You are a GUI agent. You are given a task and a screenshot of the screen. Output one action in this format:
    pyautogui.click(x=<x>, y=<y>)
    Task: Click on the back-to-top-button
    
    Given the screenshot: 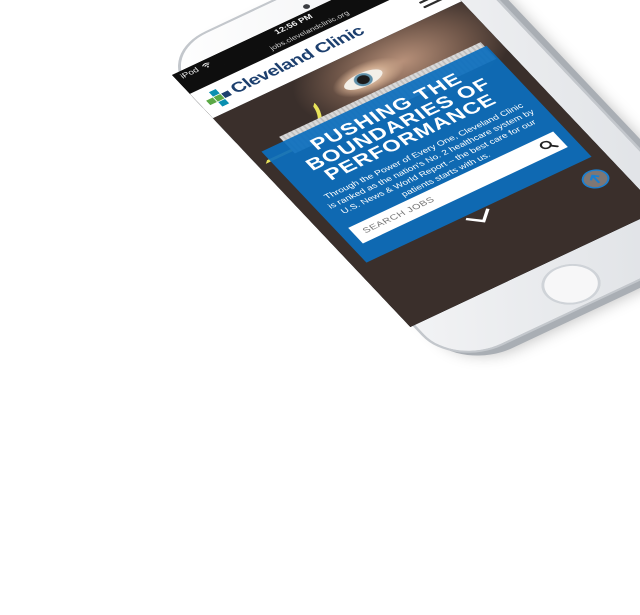 What is the action you would take?
    pyautogui.click(x=595, y=179)
    